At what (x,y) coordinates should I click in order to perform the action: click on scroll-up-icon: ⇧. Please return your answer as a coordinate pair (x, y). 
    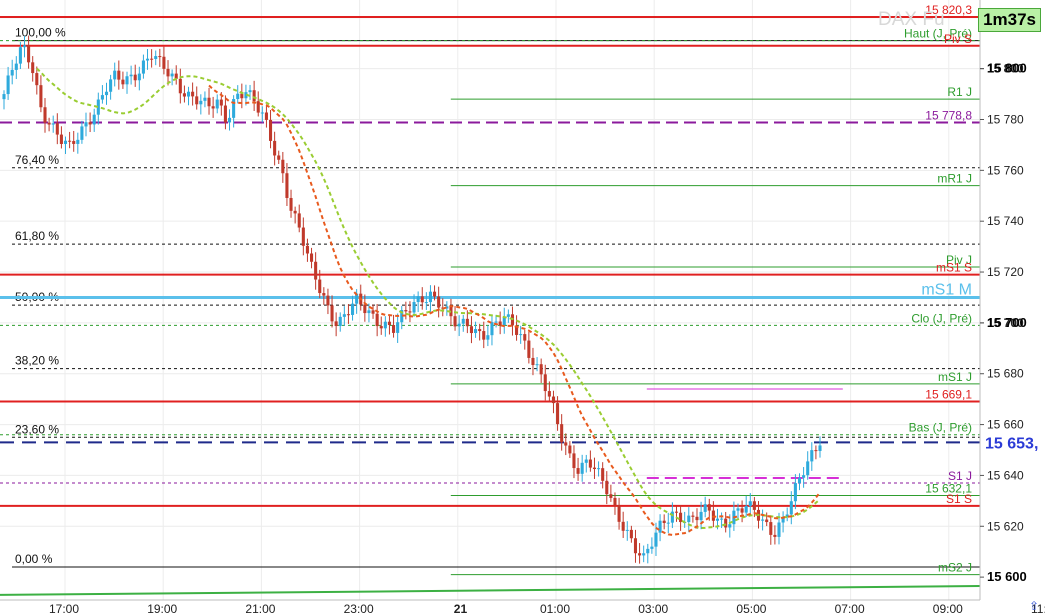
    Looking at the image, I should click on (1034, 606).